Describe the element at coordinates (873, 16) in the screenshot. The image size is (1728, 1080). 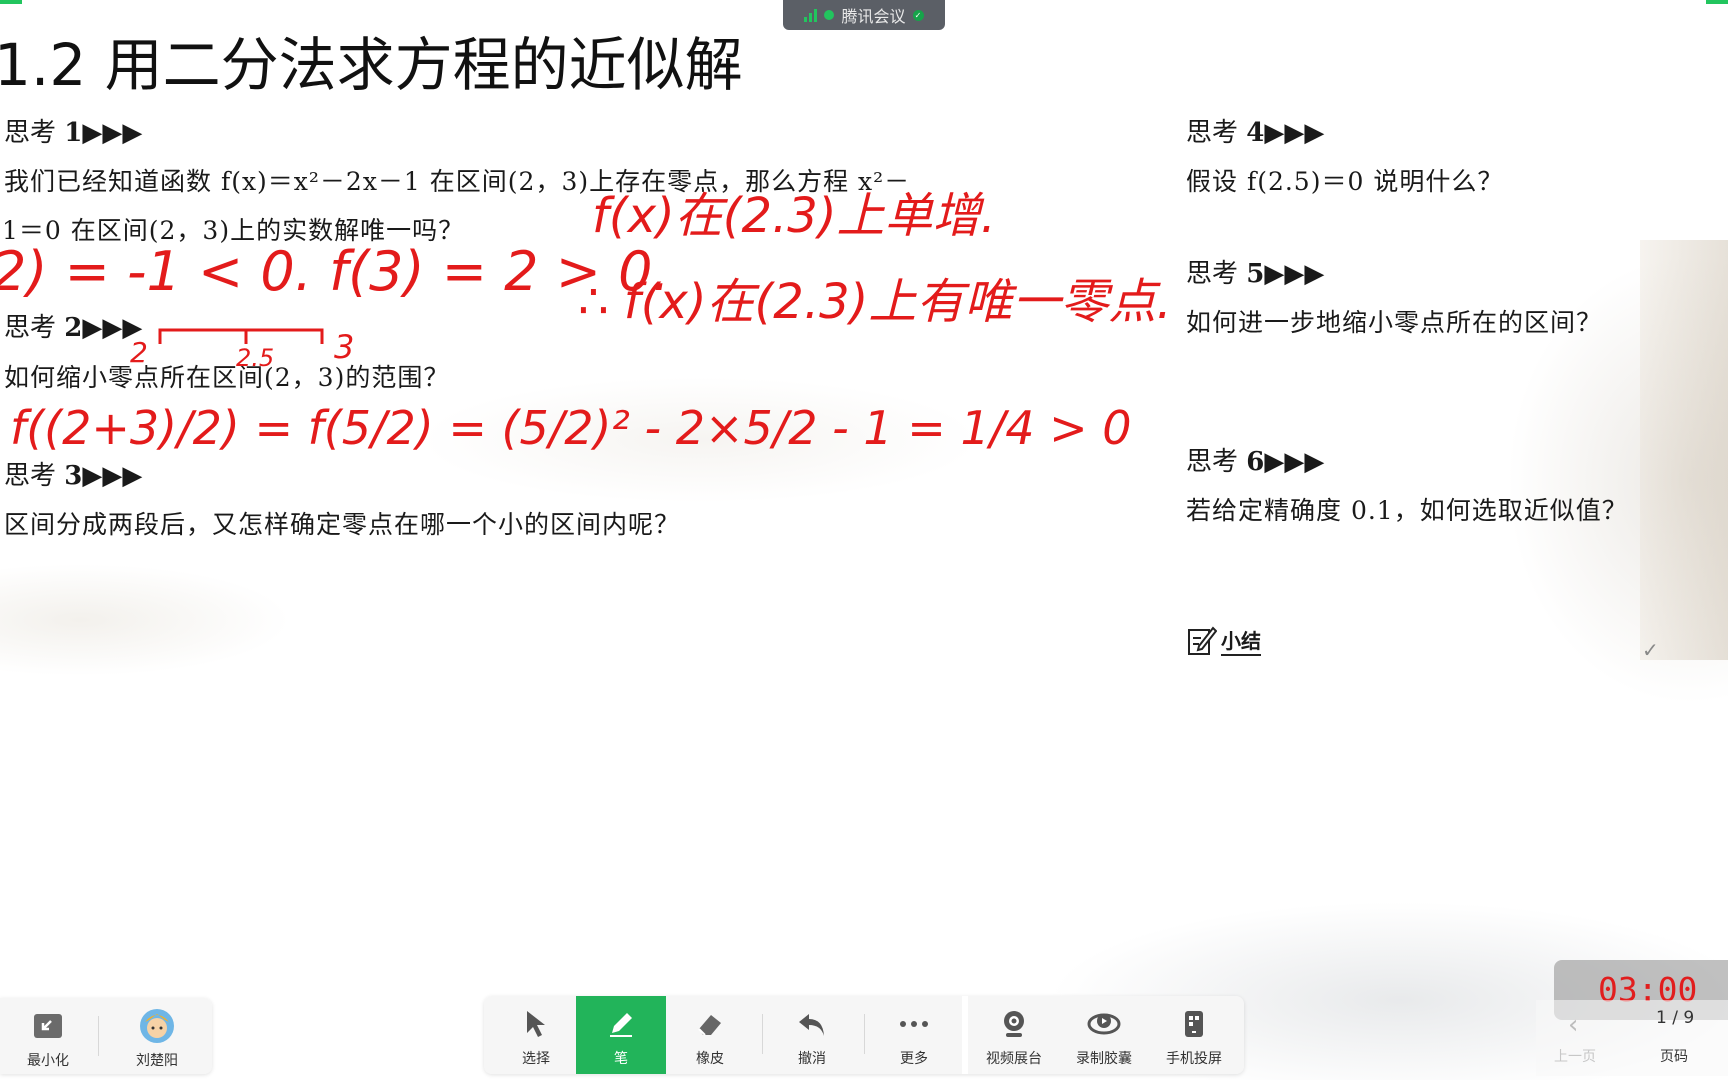
I see `meeting-app-label: 腾讯会议` at that location.